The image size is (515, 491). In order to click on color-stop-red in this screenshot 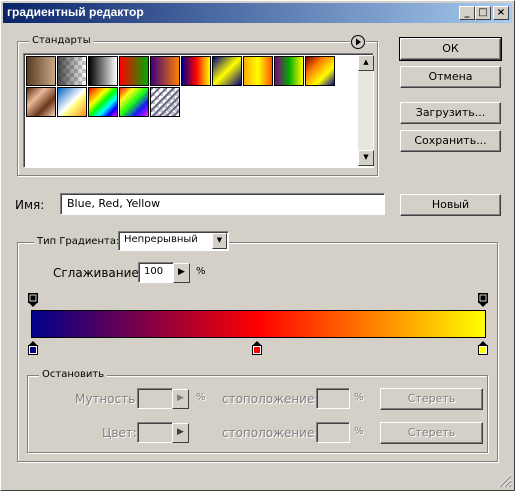, I will do `click(257, 348)`.